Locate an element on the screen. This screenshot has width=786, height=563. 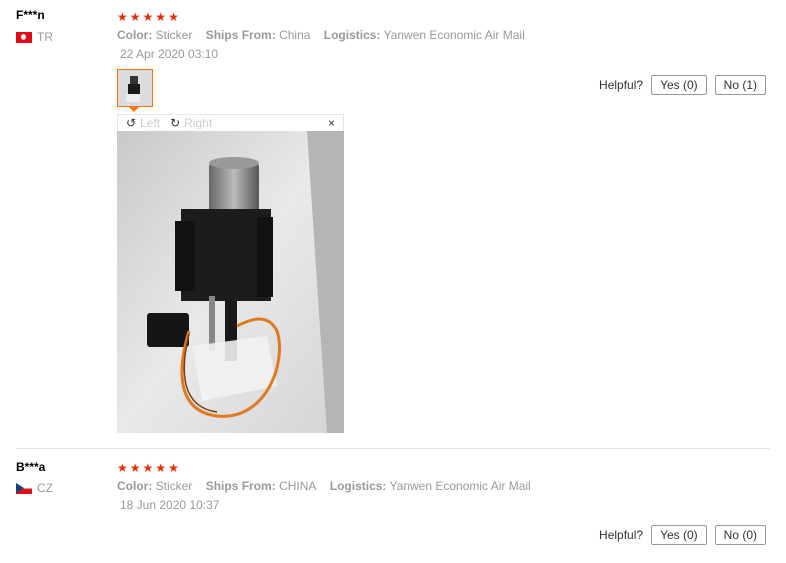
rotate-left-label: Left is located at coordinates (150, 123).